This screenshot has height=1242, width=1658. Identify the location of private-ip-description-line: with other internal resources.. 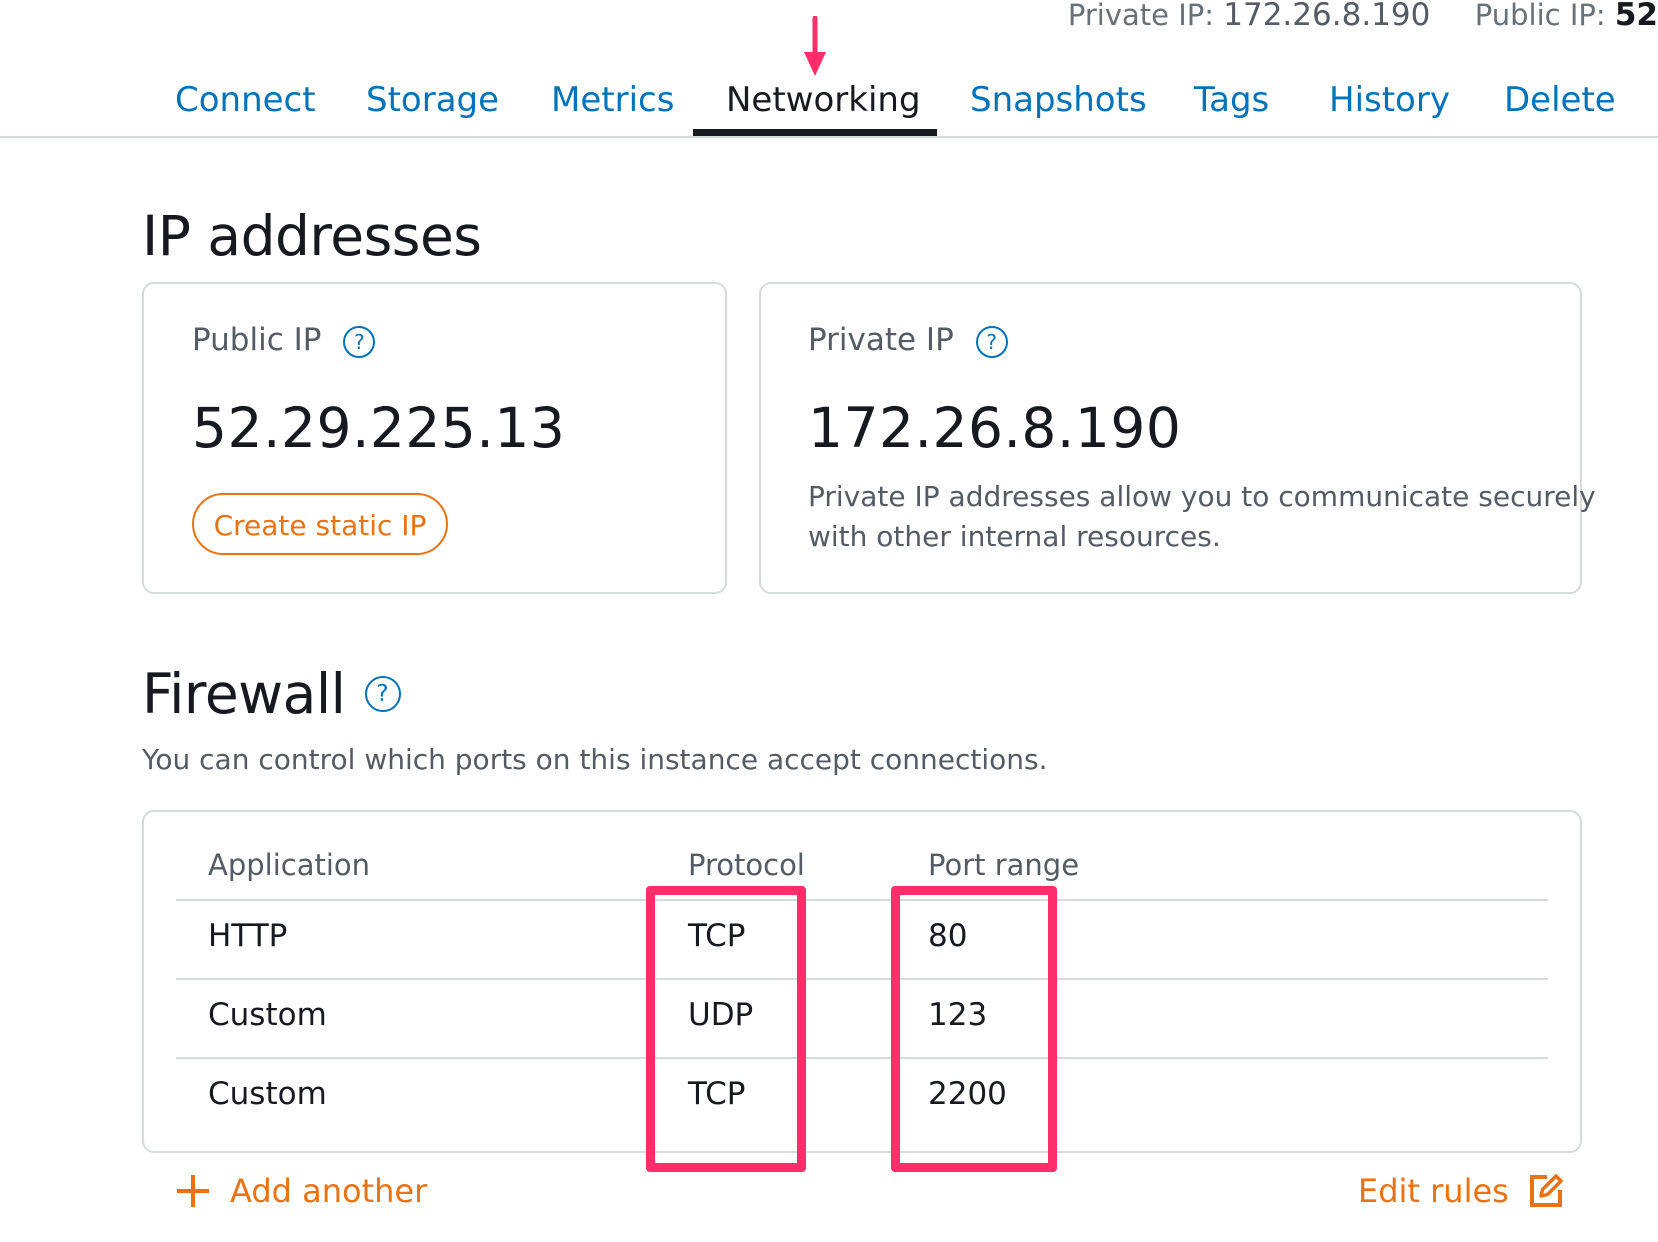
(1014, 536).